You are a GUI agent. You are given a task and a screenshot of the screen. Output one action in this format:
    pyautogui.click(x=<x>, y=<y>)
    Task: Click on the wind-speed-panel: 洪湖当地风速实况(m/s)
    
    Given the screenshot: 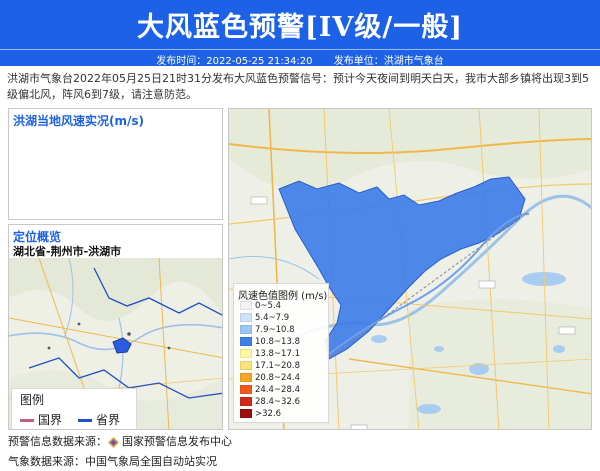 What is the action you would take?
    pyautogui.click(x=115, y=164)
    